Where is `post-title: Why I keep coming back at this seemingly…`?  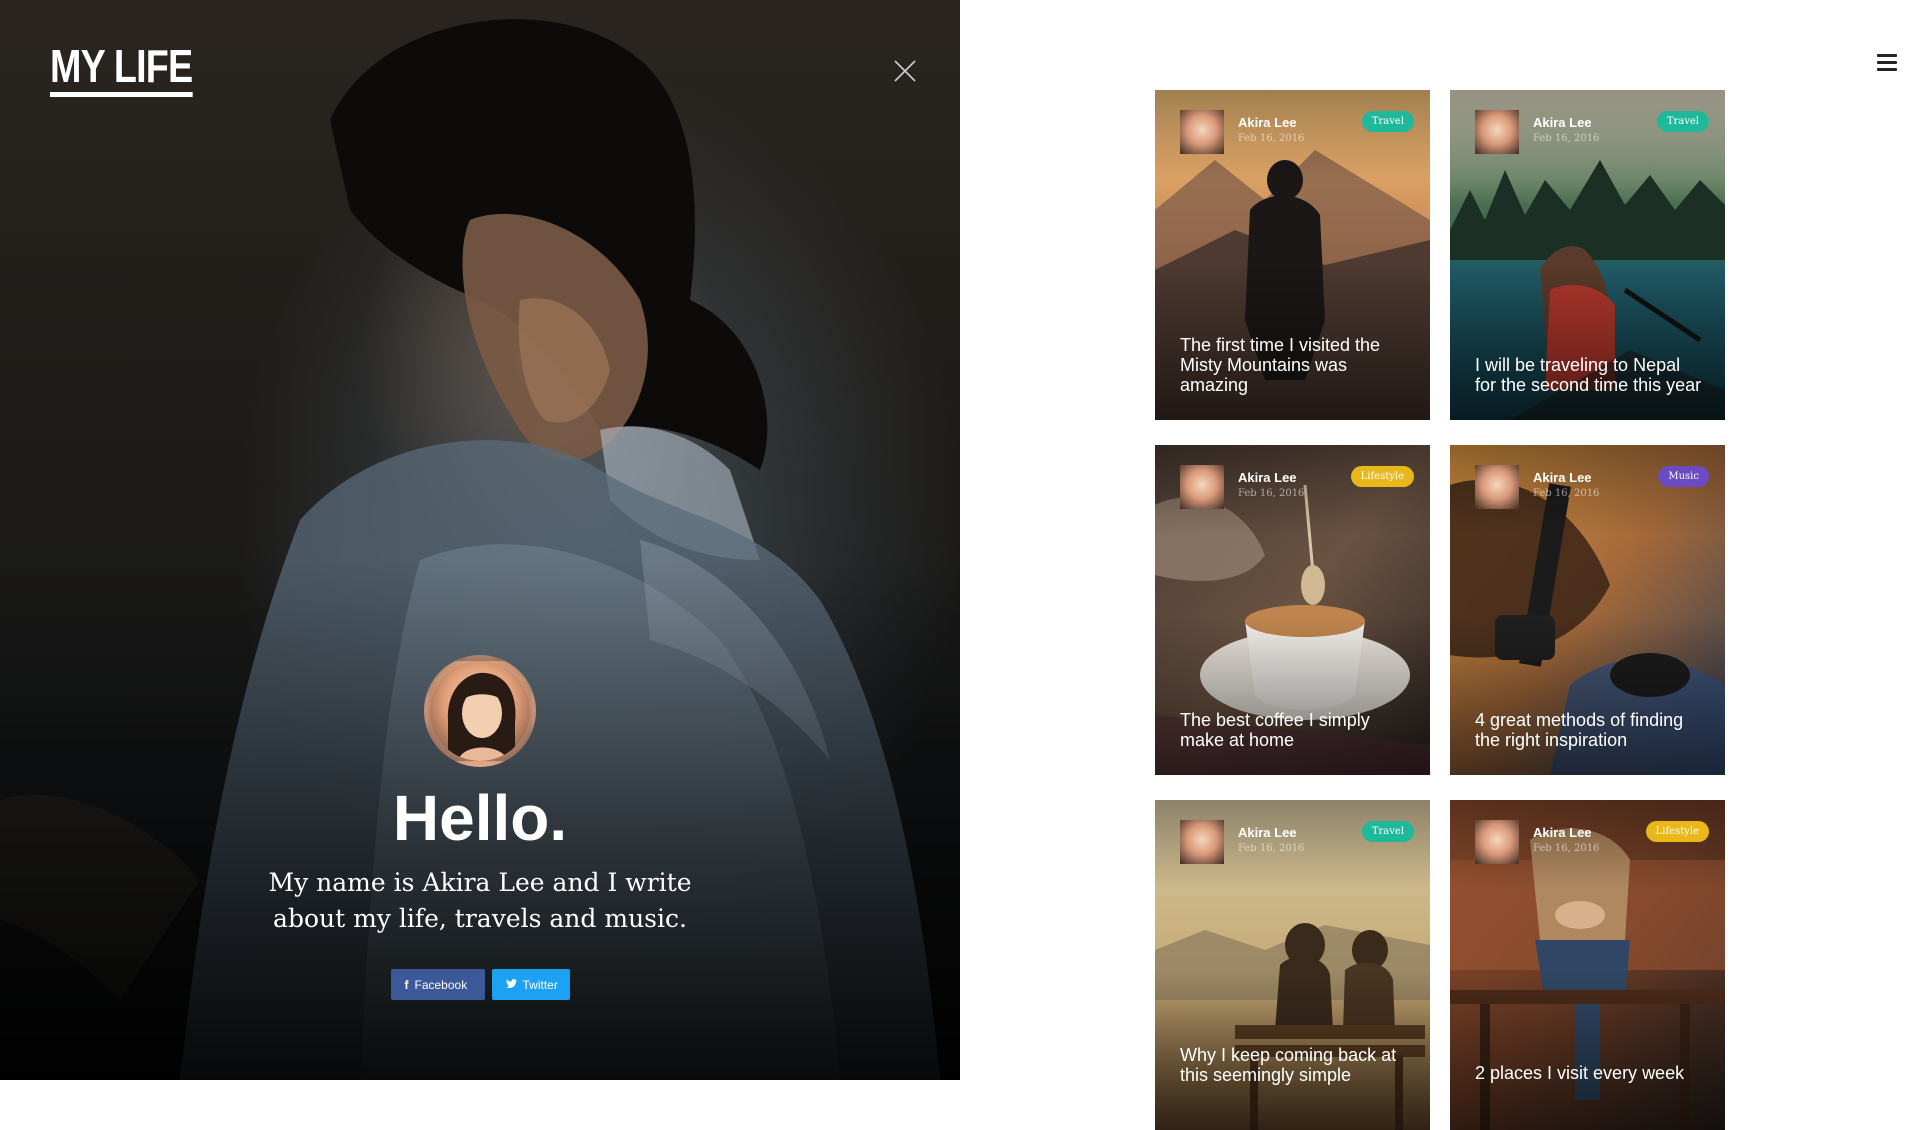 post-title: Why I keep coming back at this seemingly… is located at coordinates (1294, 1065).